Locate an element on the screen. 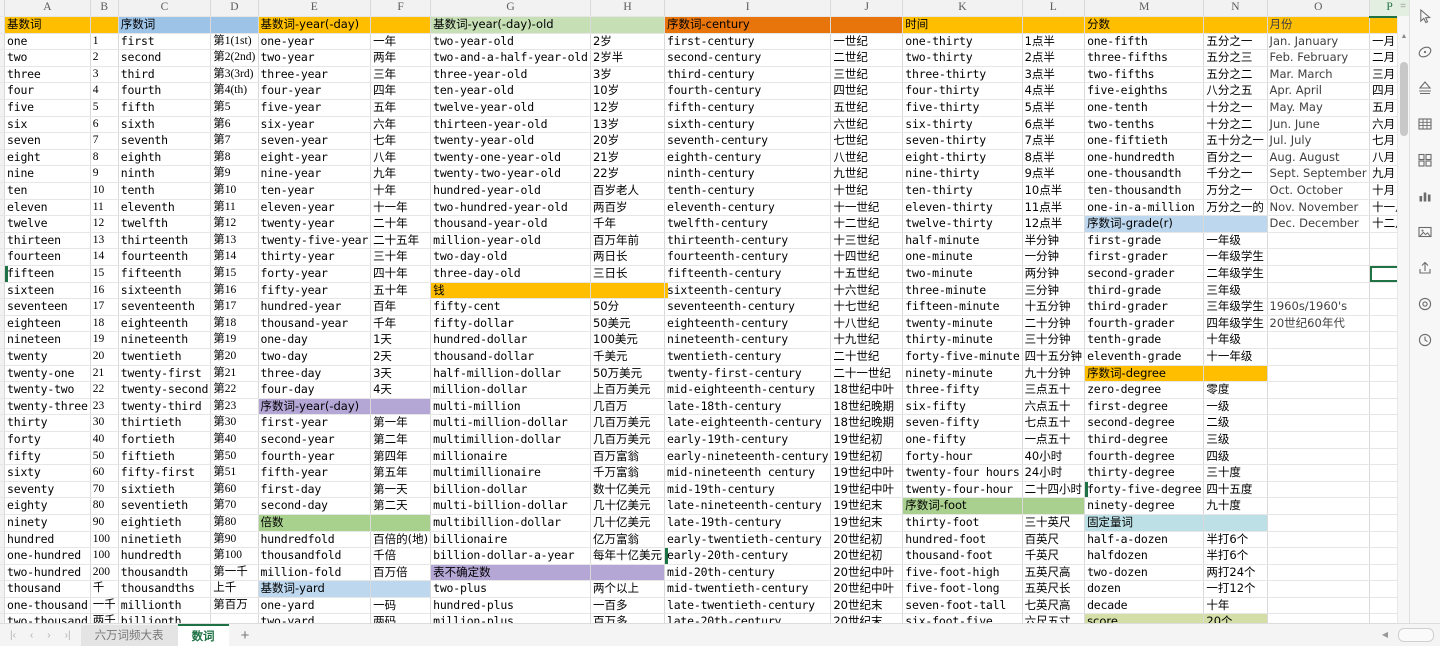  table-cell: two-day is located at coordinates (315, 357).